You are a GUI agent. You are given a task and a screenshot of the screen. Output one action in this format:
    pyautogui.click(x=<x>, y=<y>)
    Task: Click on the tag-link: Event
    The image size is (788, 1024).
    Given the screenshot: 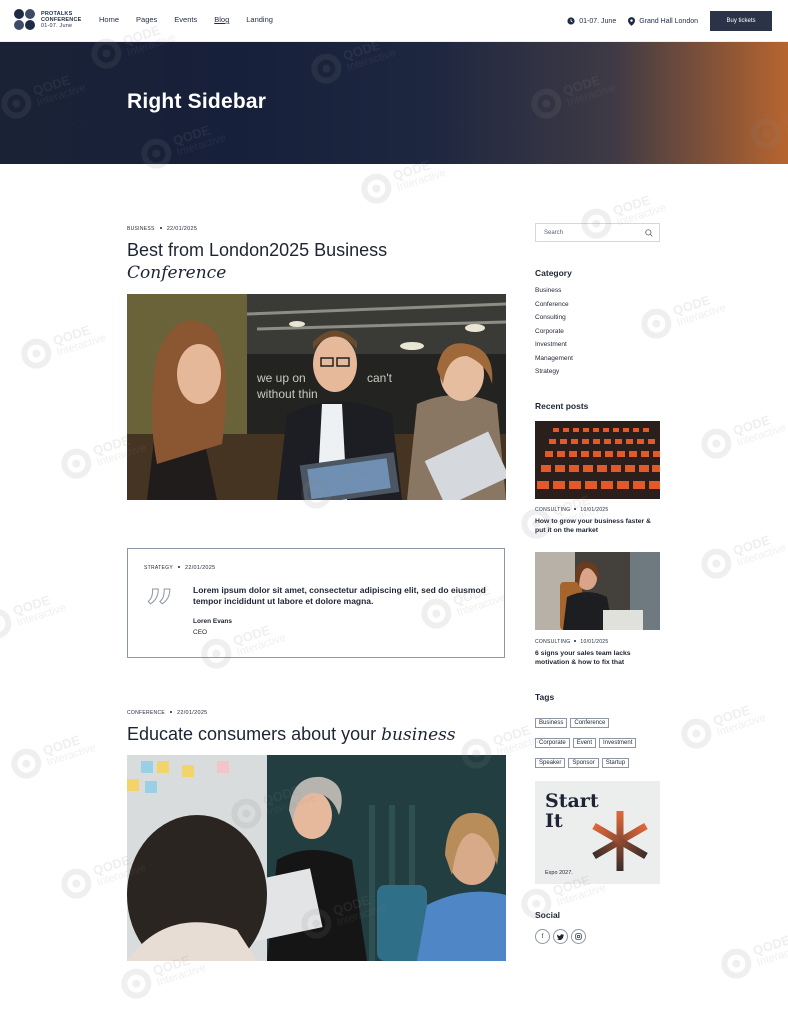 What is the action you would take?
    pyautogui.click(x=584, y=743)
    